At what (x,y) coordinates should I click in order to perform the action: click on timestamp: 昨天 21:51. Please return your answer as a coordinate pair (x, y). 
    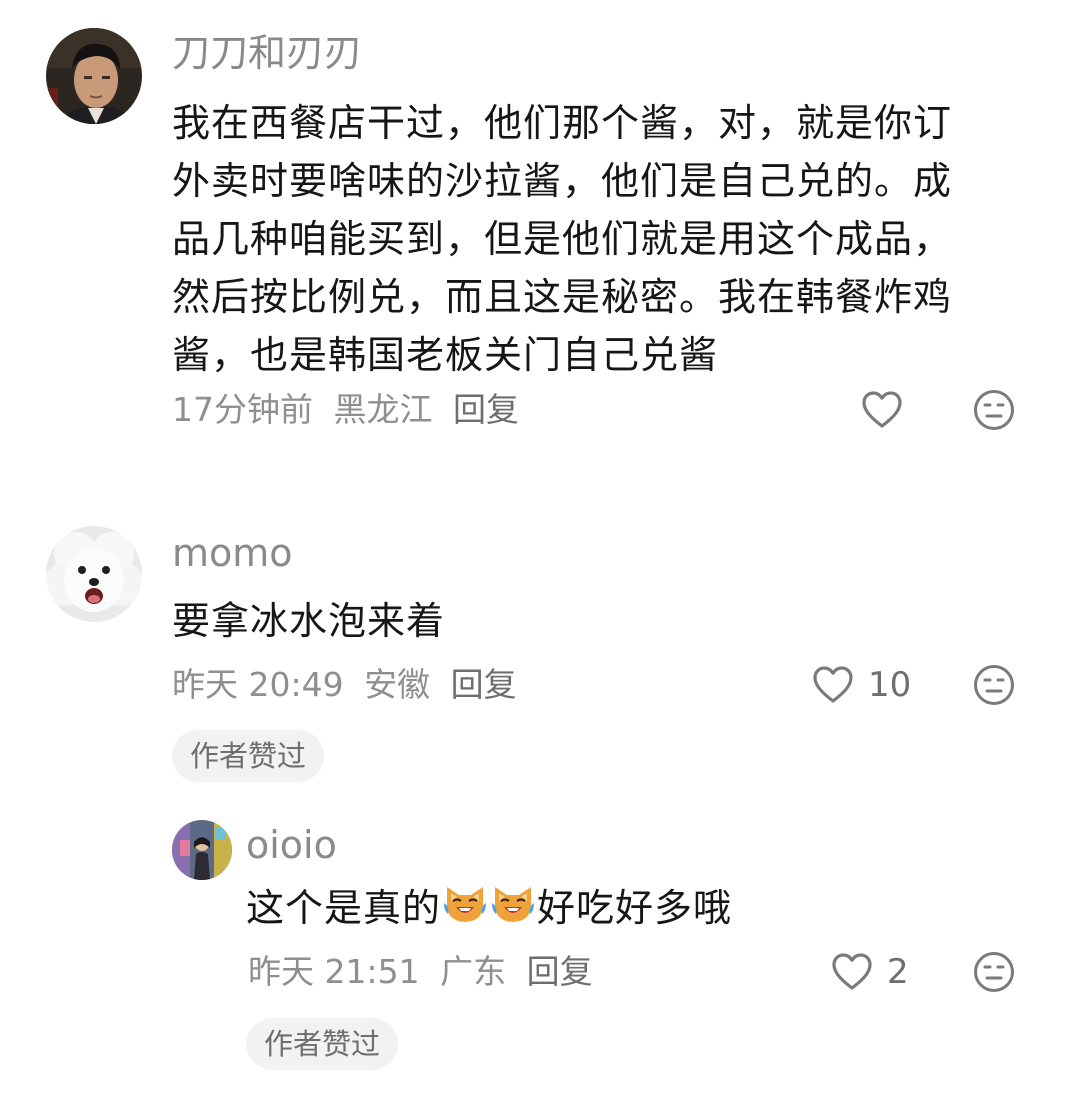
    Looking at the image, I should click on (334, 971).